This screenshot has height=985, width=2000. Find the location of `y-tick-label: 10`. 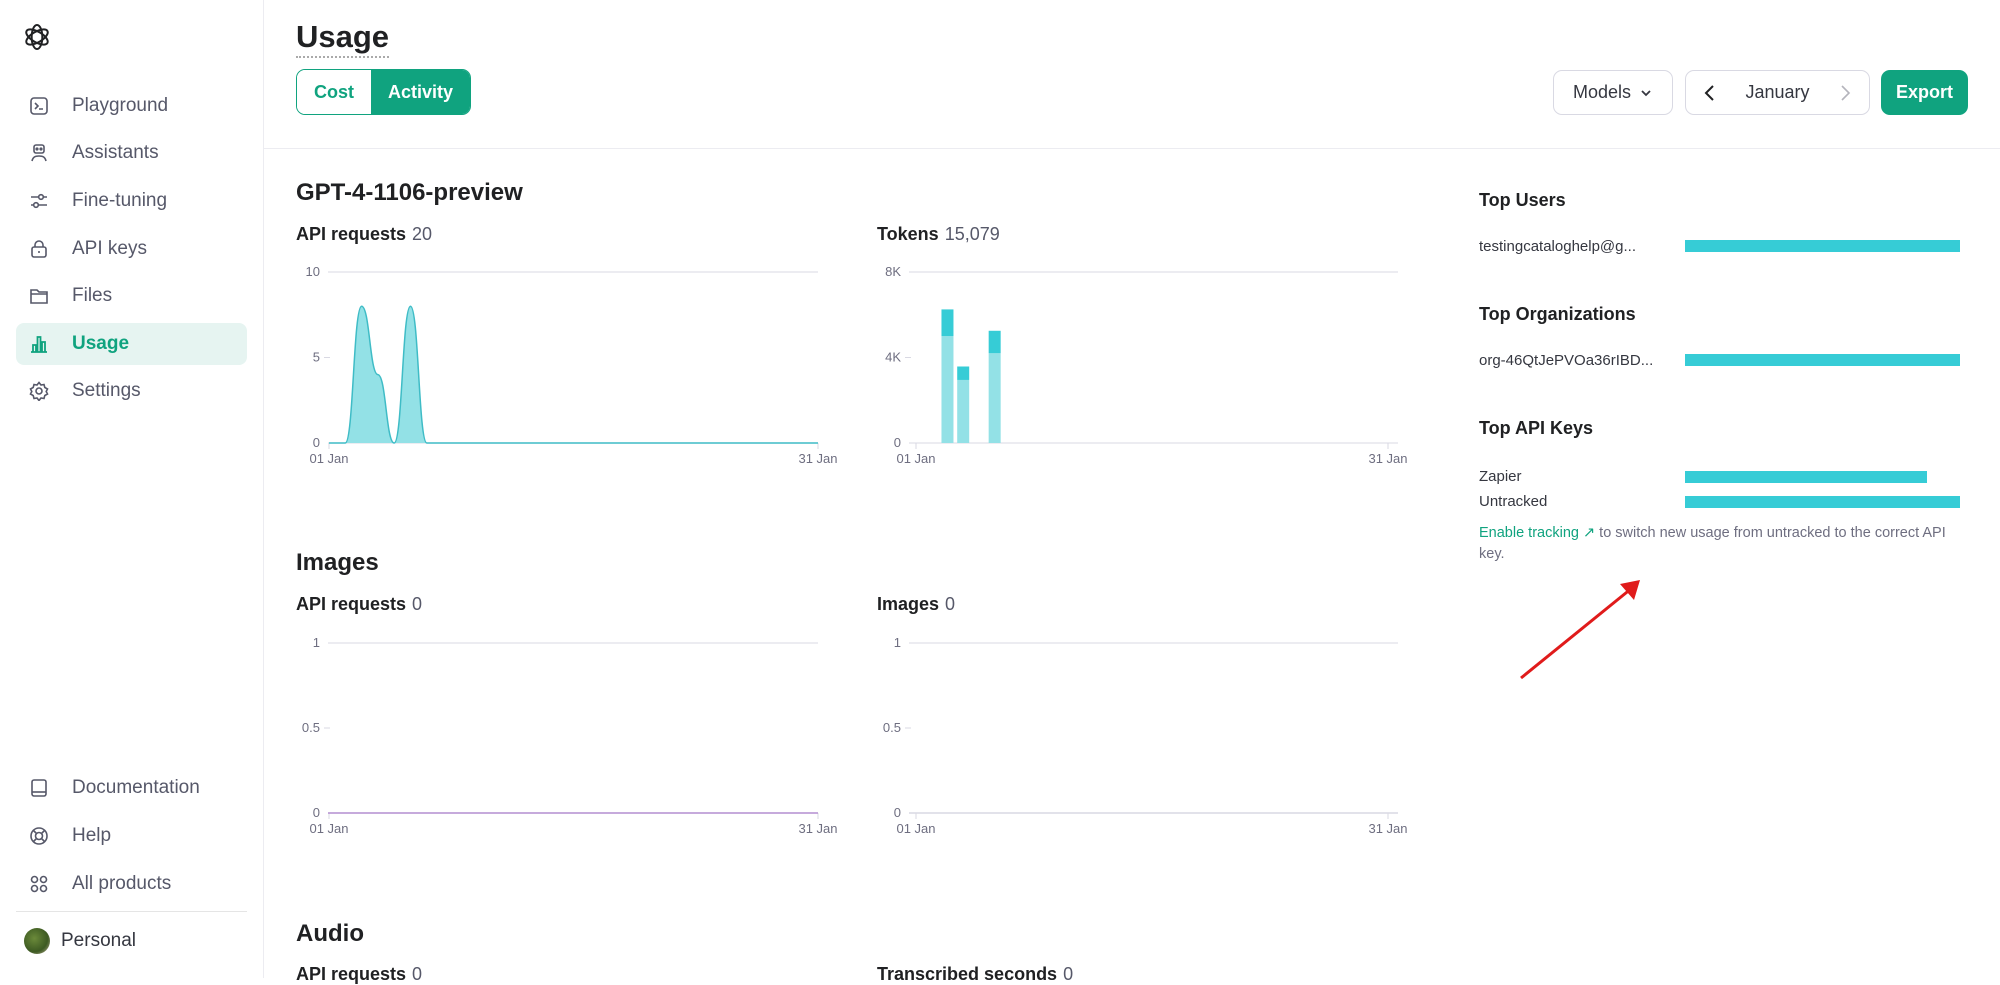

y-tick-label: 10 is located at coordinates (313, 271).